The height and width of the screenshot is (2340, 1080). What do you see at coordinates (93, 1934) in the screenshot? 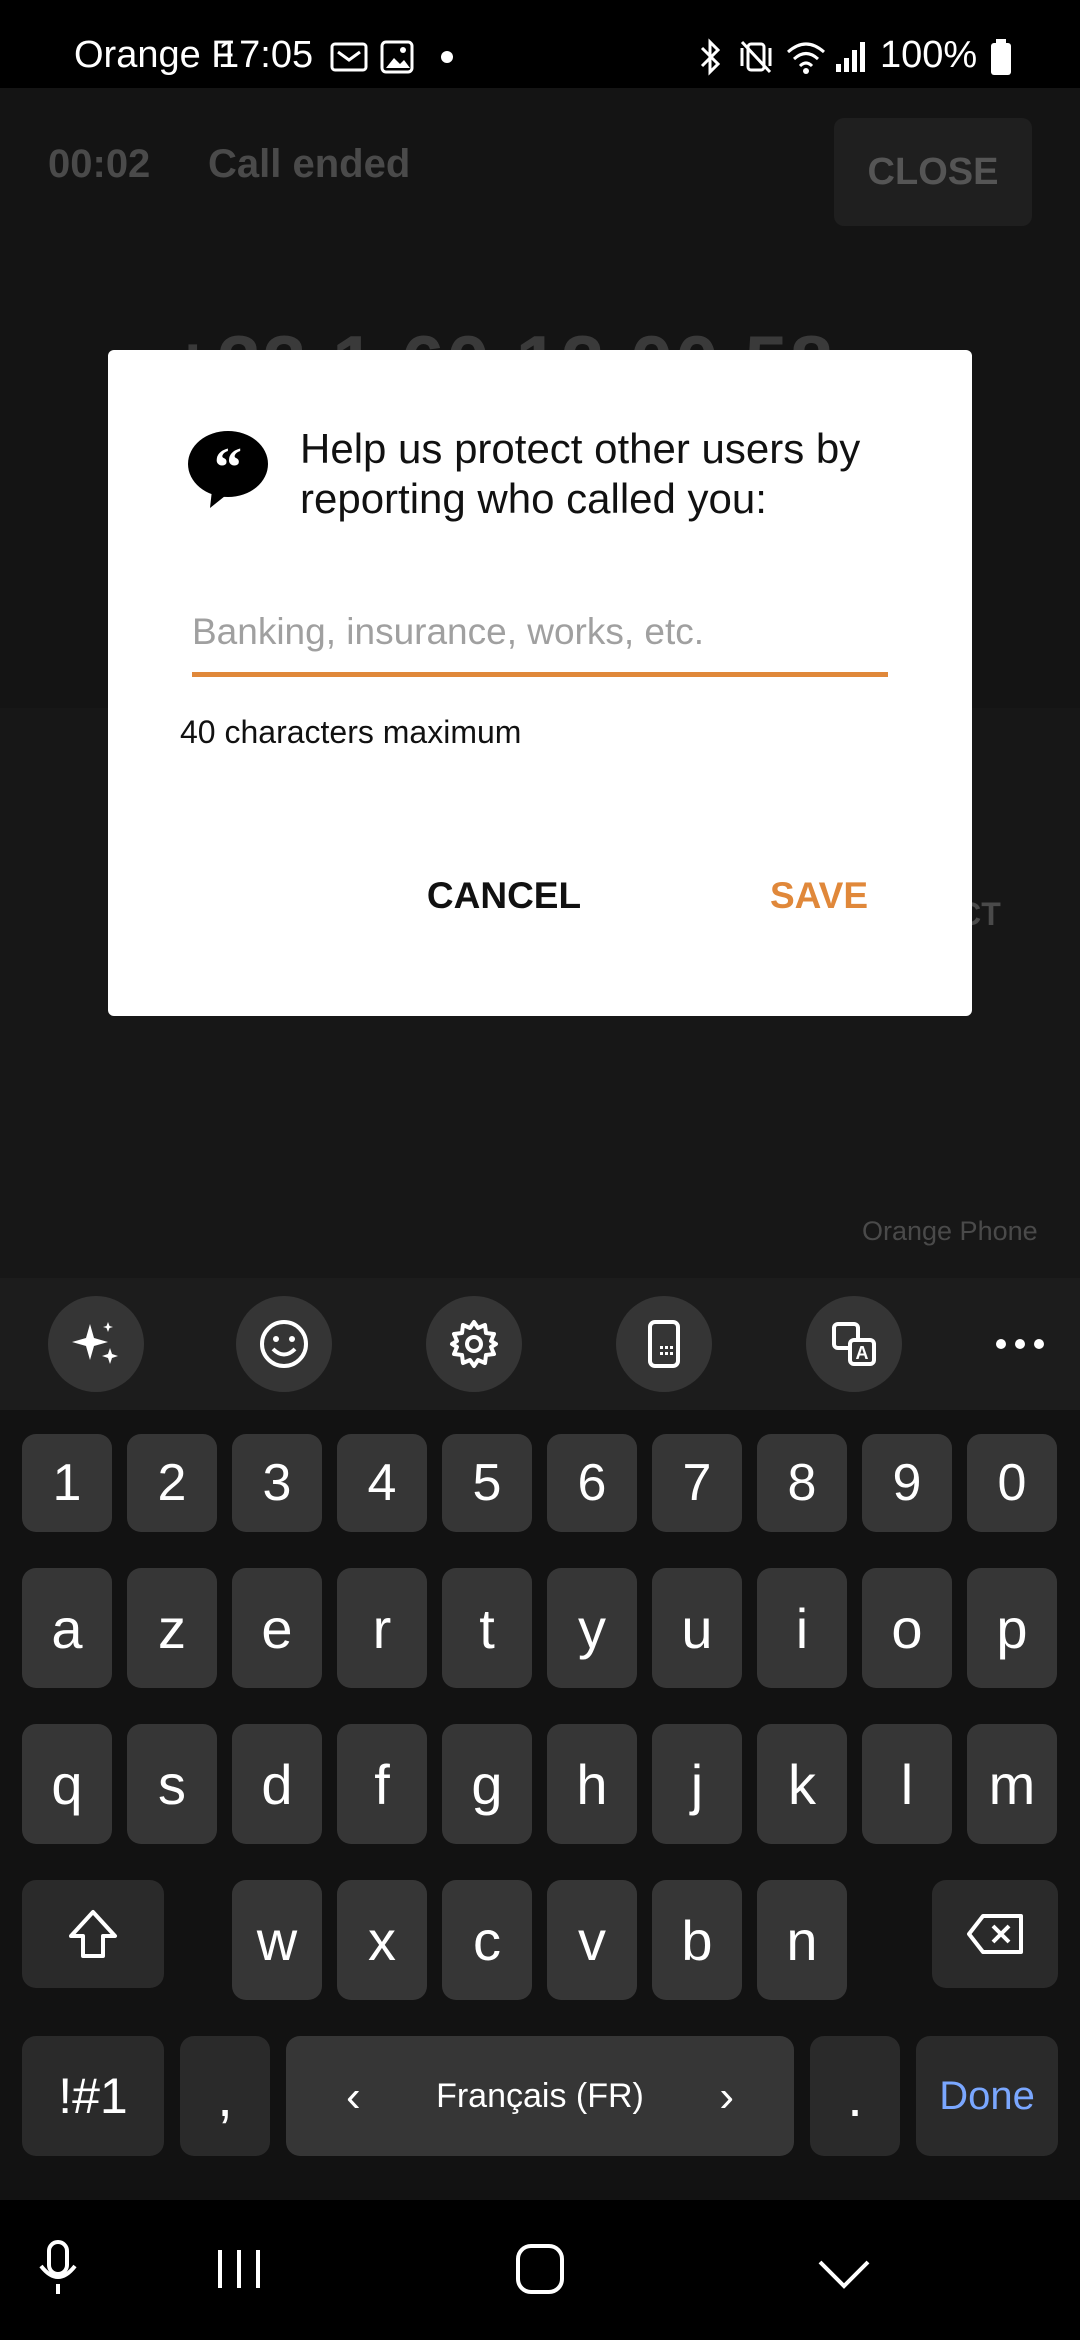
I see `shift-key` at bounding box center [93, 1934].